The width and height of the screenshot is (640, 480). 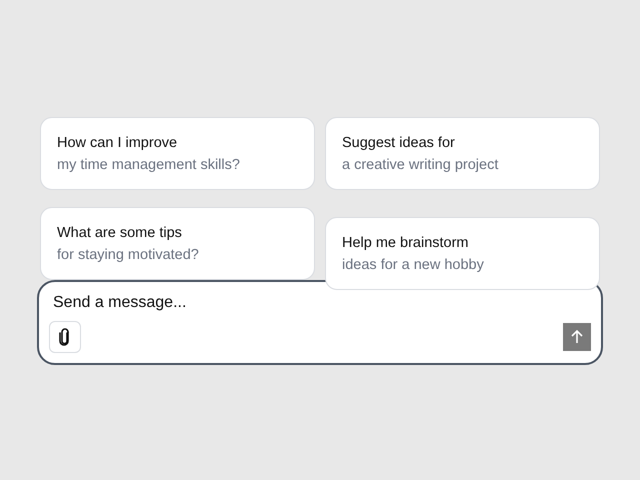 I want to click on paperclip-icon, so click(x=65, y=337).